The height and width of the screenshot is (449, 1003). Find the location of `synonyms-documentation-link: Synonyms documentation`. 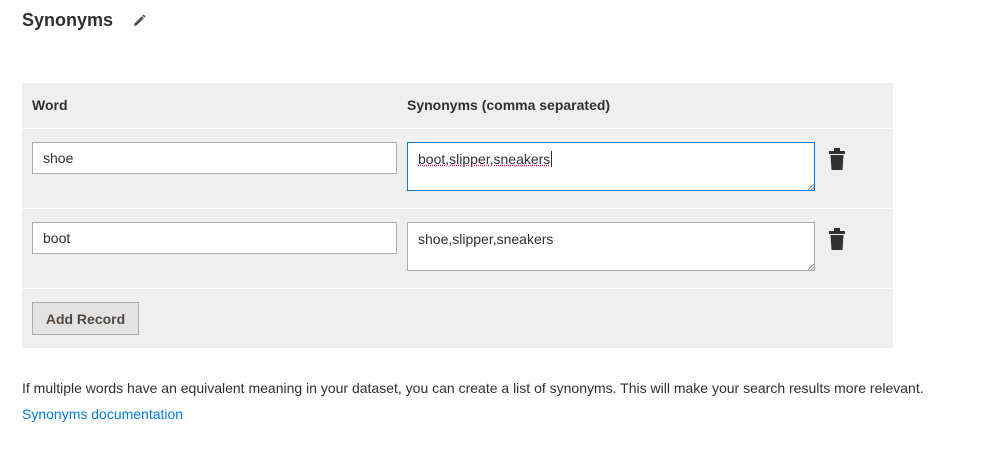

synonyms-documentation-link: Synonyms documentation is located at coordinates (102, 414).